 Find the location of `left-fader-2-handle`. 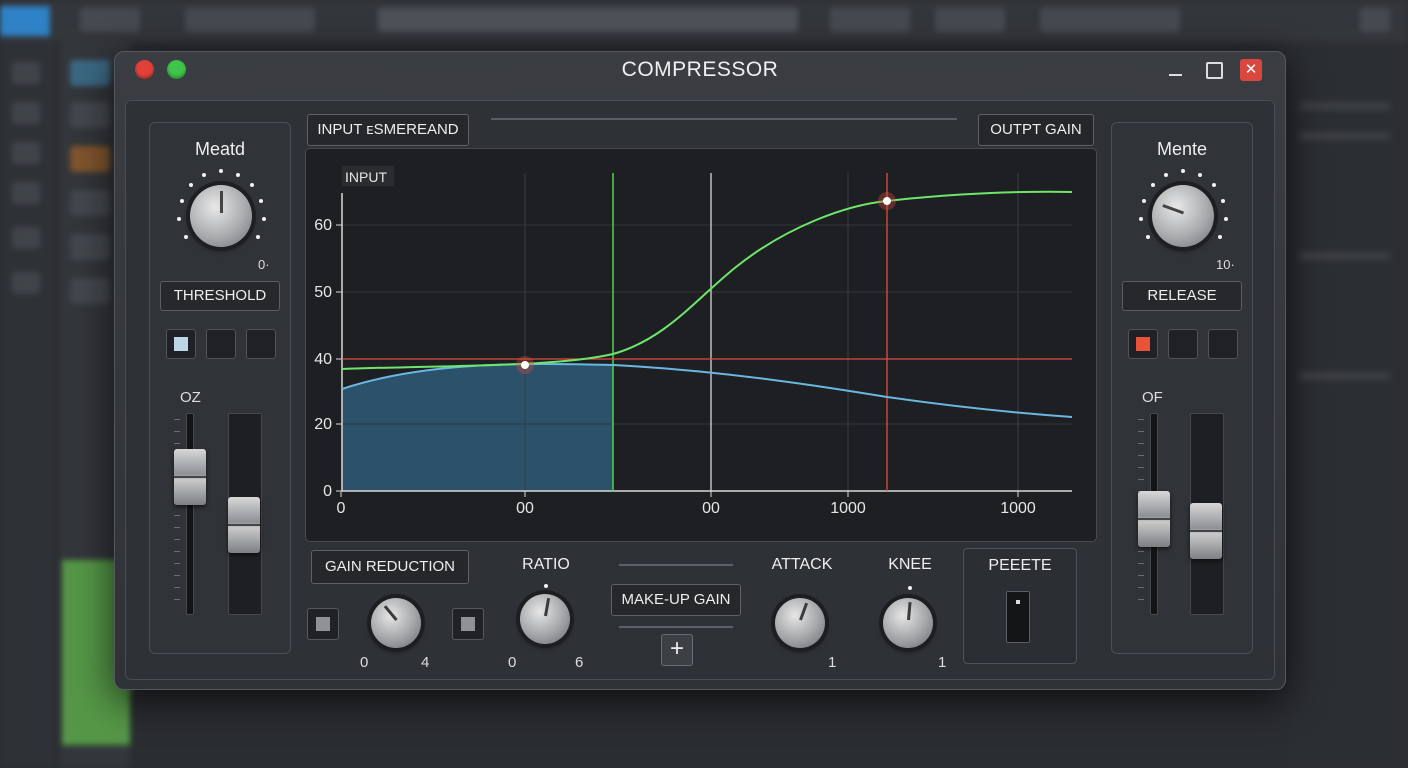

left-fader-2-handle is located at coordinates (244, 525).